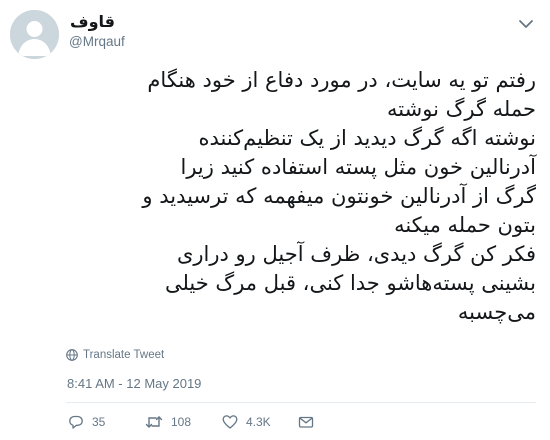  What do you see at coordinates (350, 283) in the screenshot?
I see `tweet-line: بشینی پسته‌هاشو جدا کنی، قبل مرگ خیلی` at bounding box center [350, 283].